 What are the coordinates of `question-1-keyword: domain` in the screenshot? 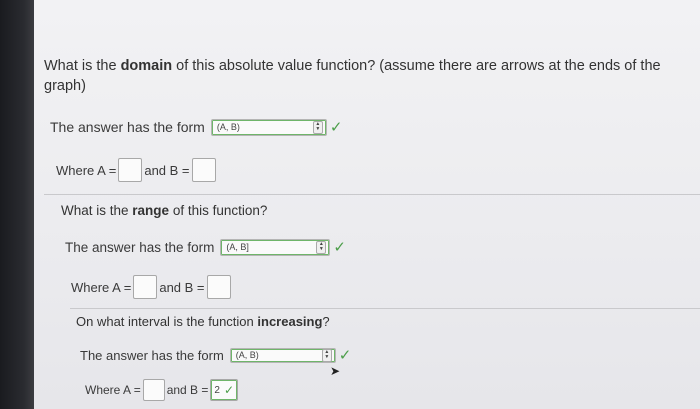 It's located at (146, 66).